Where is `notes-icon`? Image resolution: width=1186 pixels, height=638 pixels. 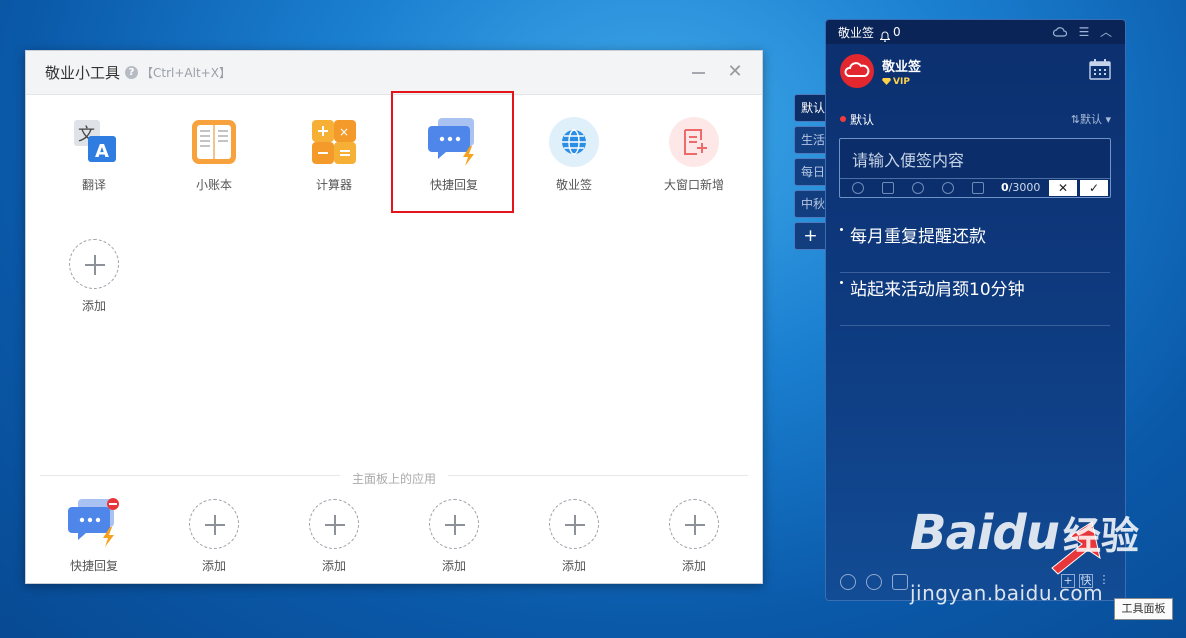 notes-icon is located at coordinates (900, 582).